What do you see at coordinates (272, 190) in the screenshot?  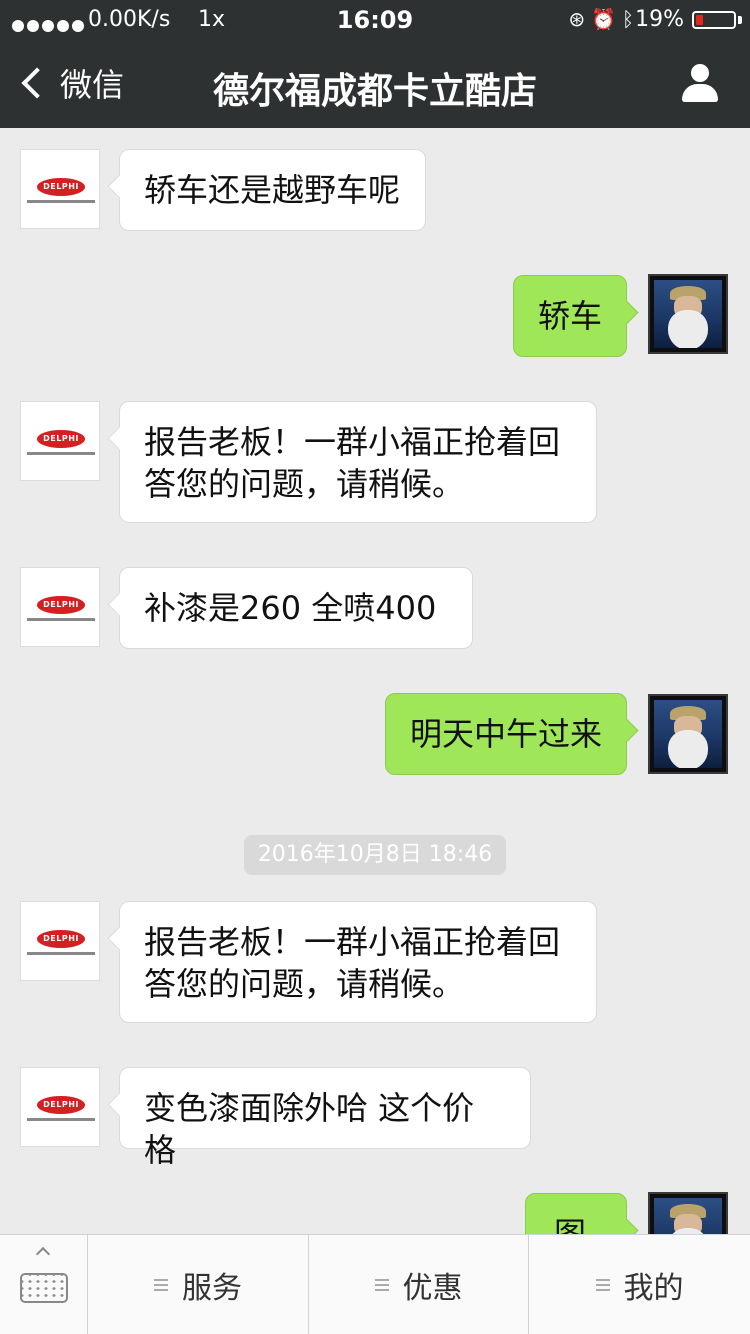 I see `message-bubble: 轿车还是越野车呢` at bounding box center [272, 190].